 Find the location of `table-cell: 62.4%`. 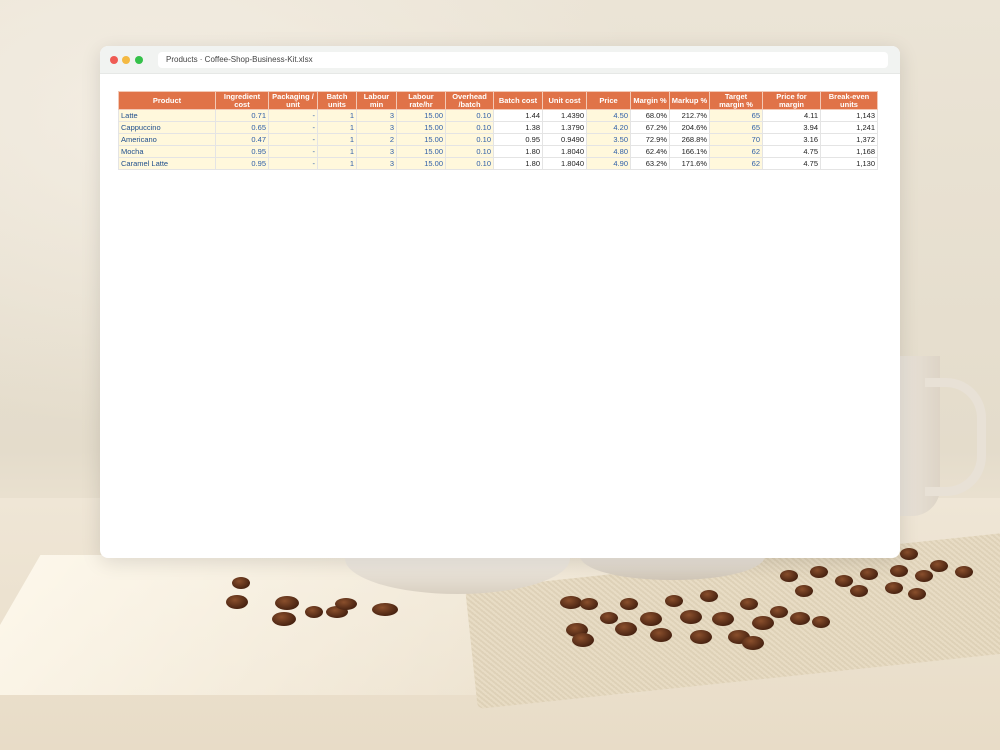

table-cell: 62.4% is located at coordinates (650, 151).